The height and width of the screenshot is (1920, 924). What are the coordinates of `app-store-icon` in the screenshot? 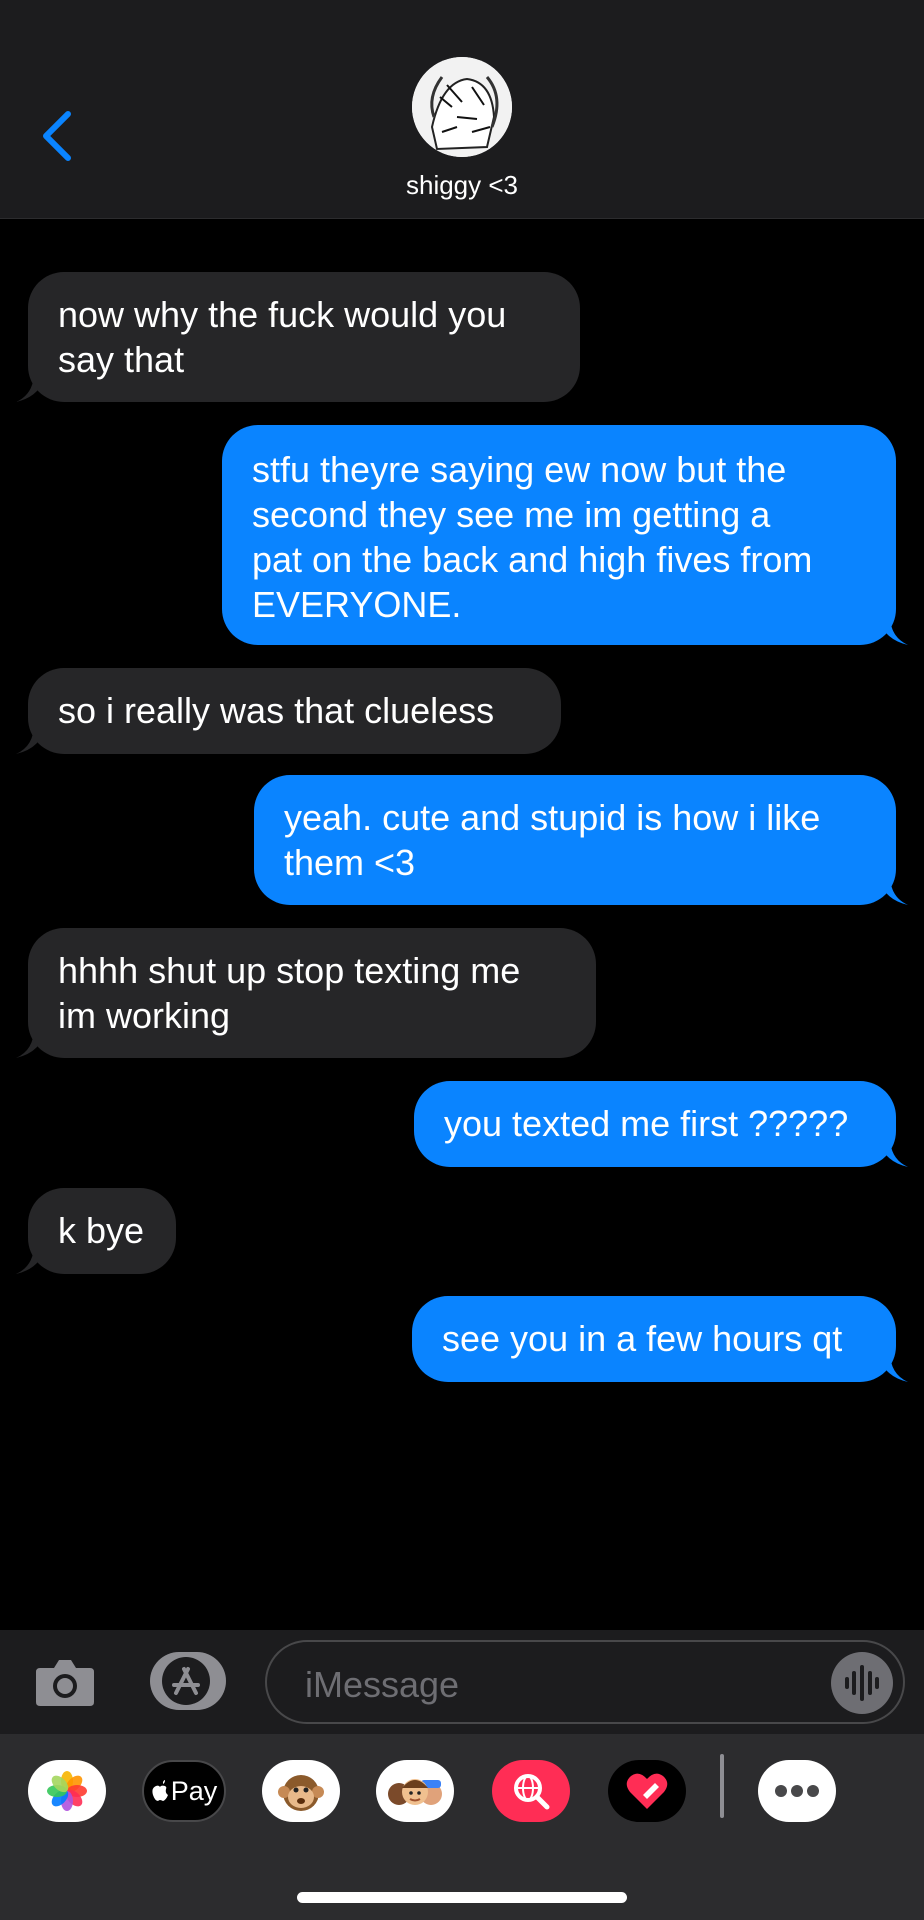 It's located at (188, 1681).